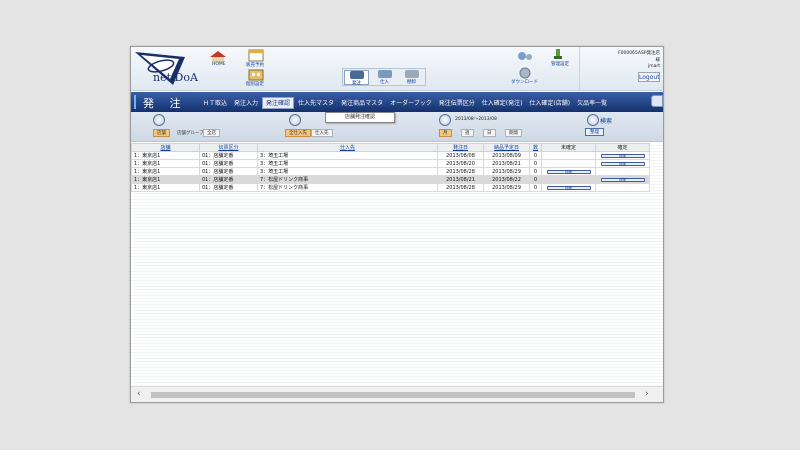 This screenshot has width=800, height=450. Describe the element at coordinates (639, 53) in the screenshot. I see `user-company: F000065ASP発注店` at that location.